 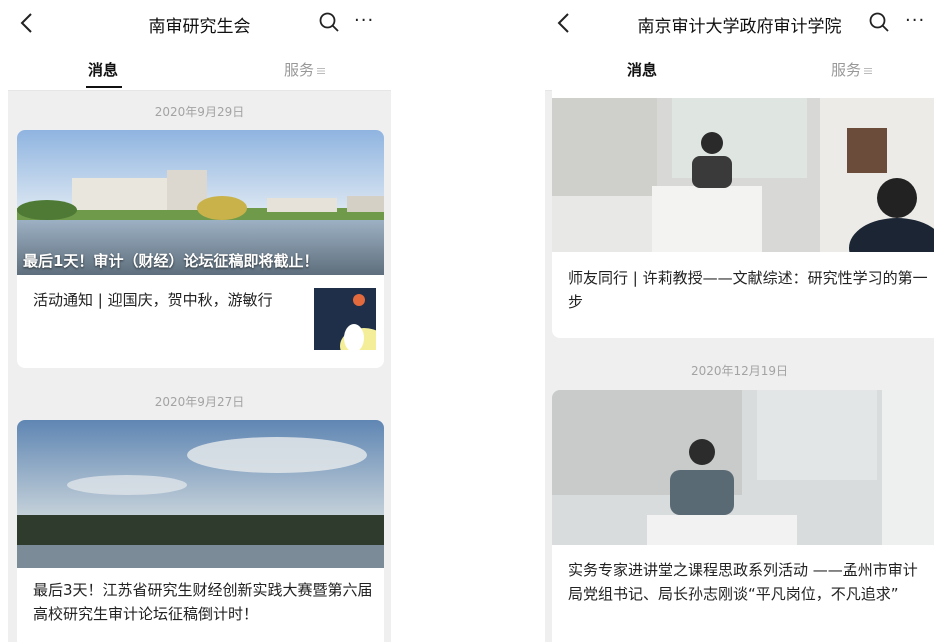 I want to click on lead-article-title: 最后1天！审计（财经）论坛征稿即将截止！, so click(x=170, y=260).